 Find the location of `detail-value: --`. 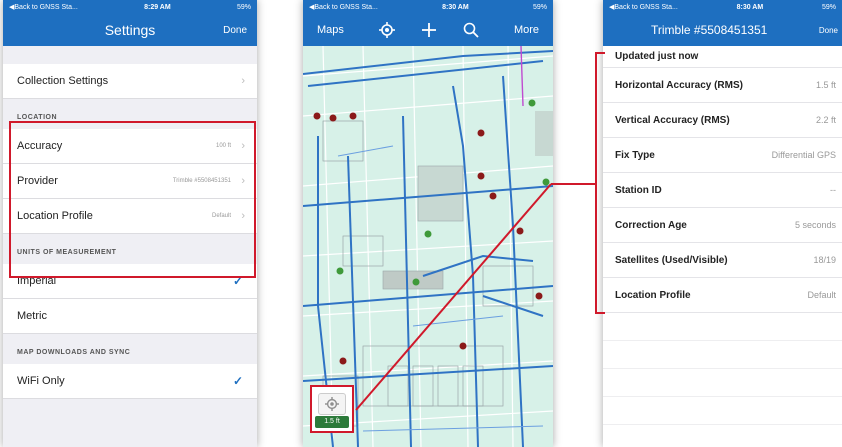

detail-value: -- is located at coordinates (833, 190).